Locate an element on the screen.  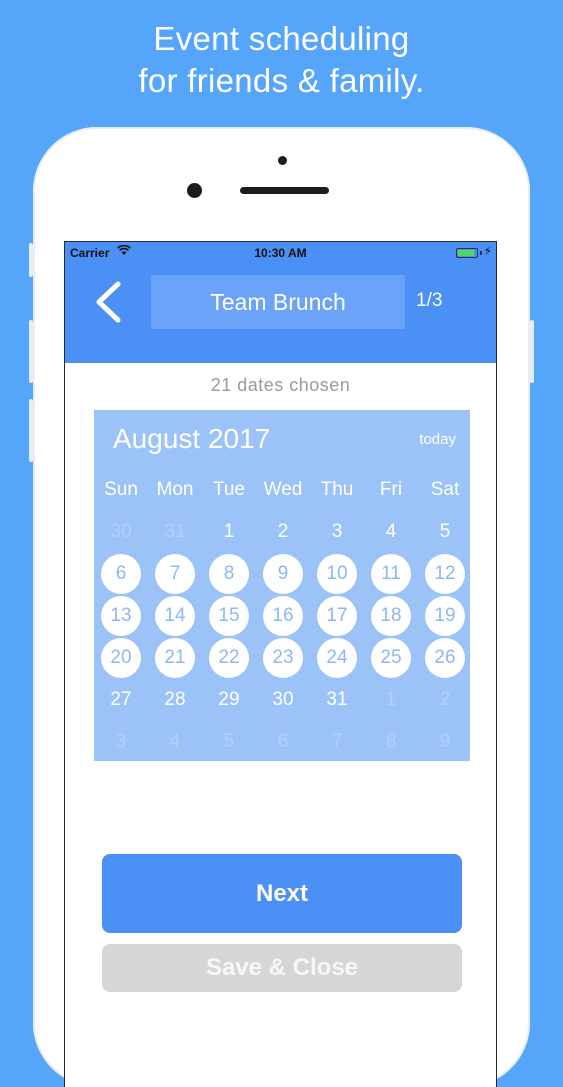
calendar-day-selected: 14 is located at coordinates (175, 616).